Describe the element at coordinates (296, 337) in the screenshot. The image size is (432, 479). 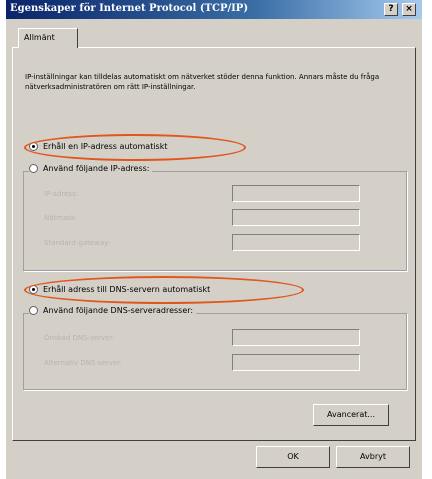
I see `preferred-dns-field` at that location.